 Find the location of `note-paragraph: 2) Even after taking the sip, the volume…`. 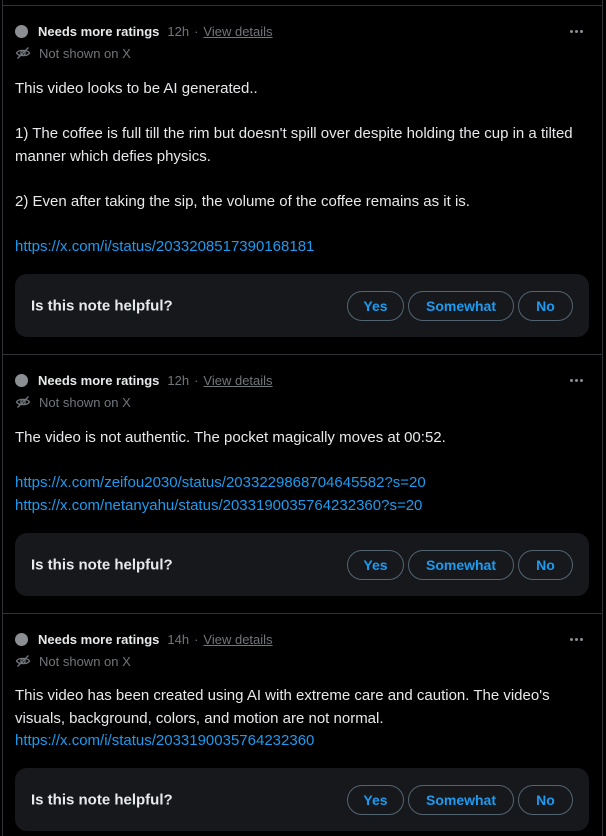

note-paragraph: 2) Even after taking the sip, the volume… is located at coordinates (242, 201).